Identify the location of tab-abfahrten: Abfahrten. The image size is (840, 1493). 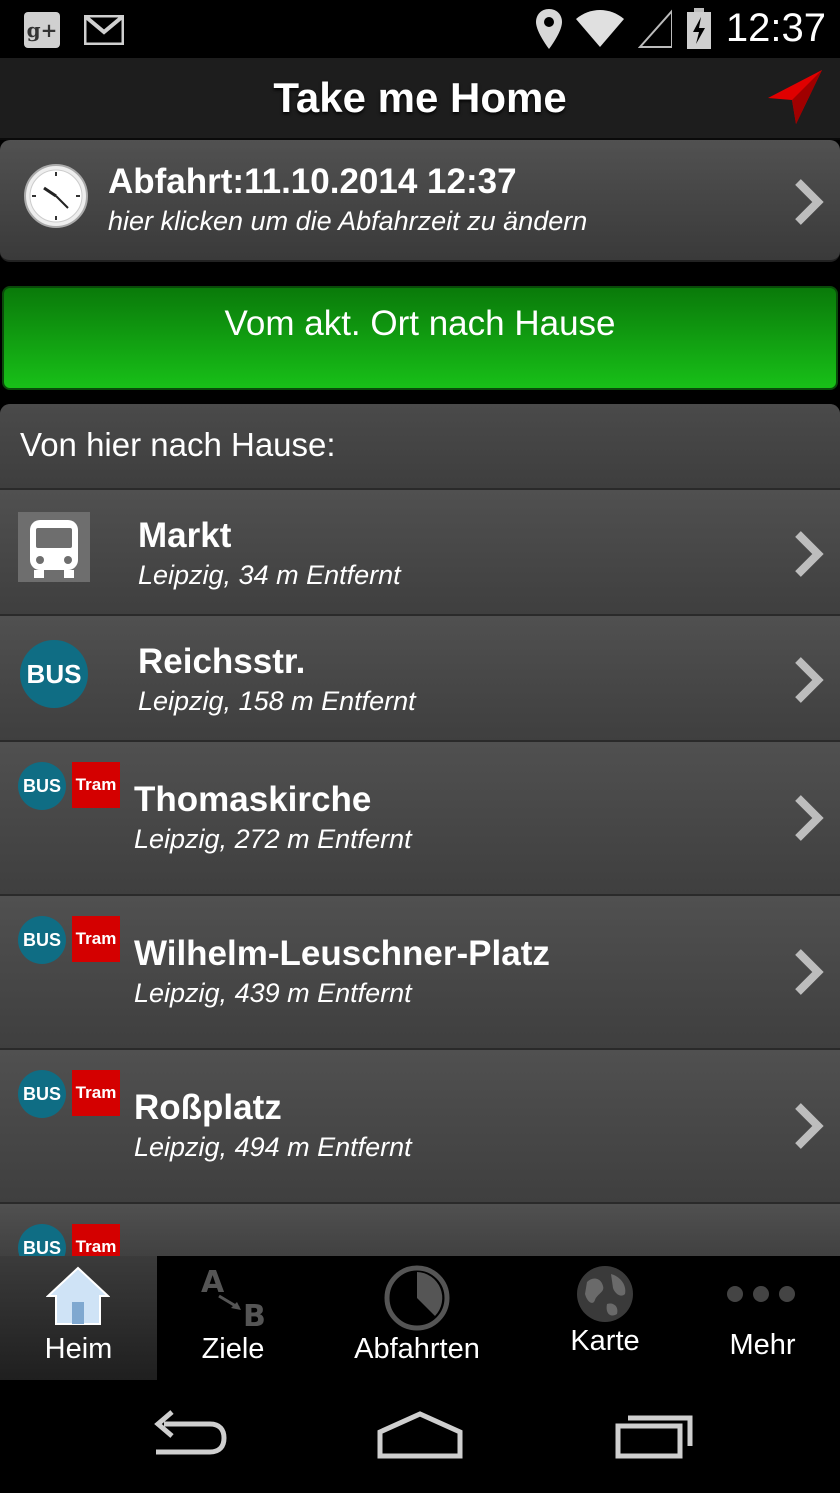
(417, 1318).